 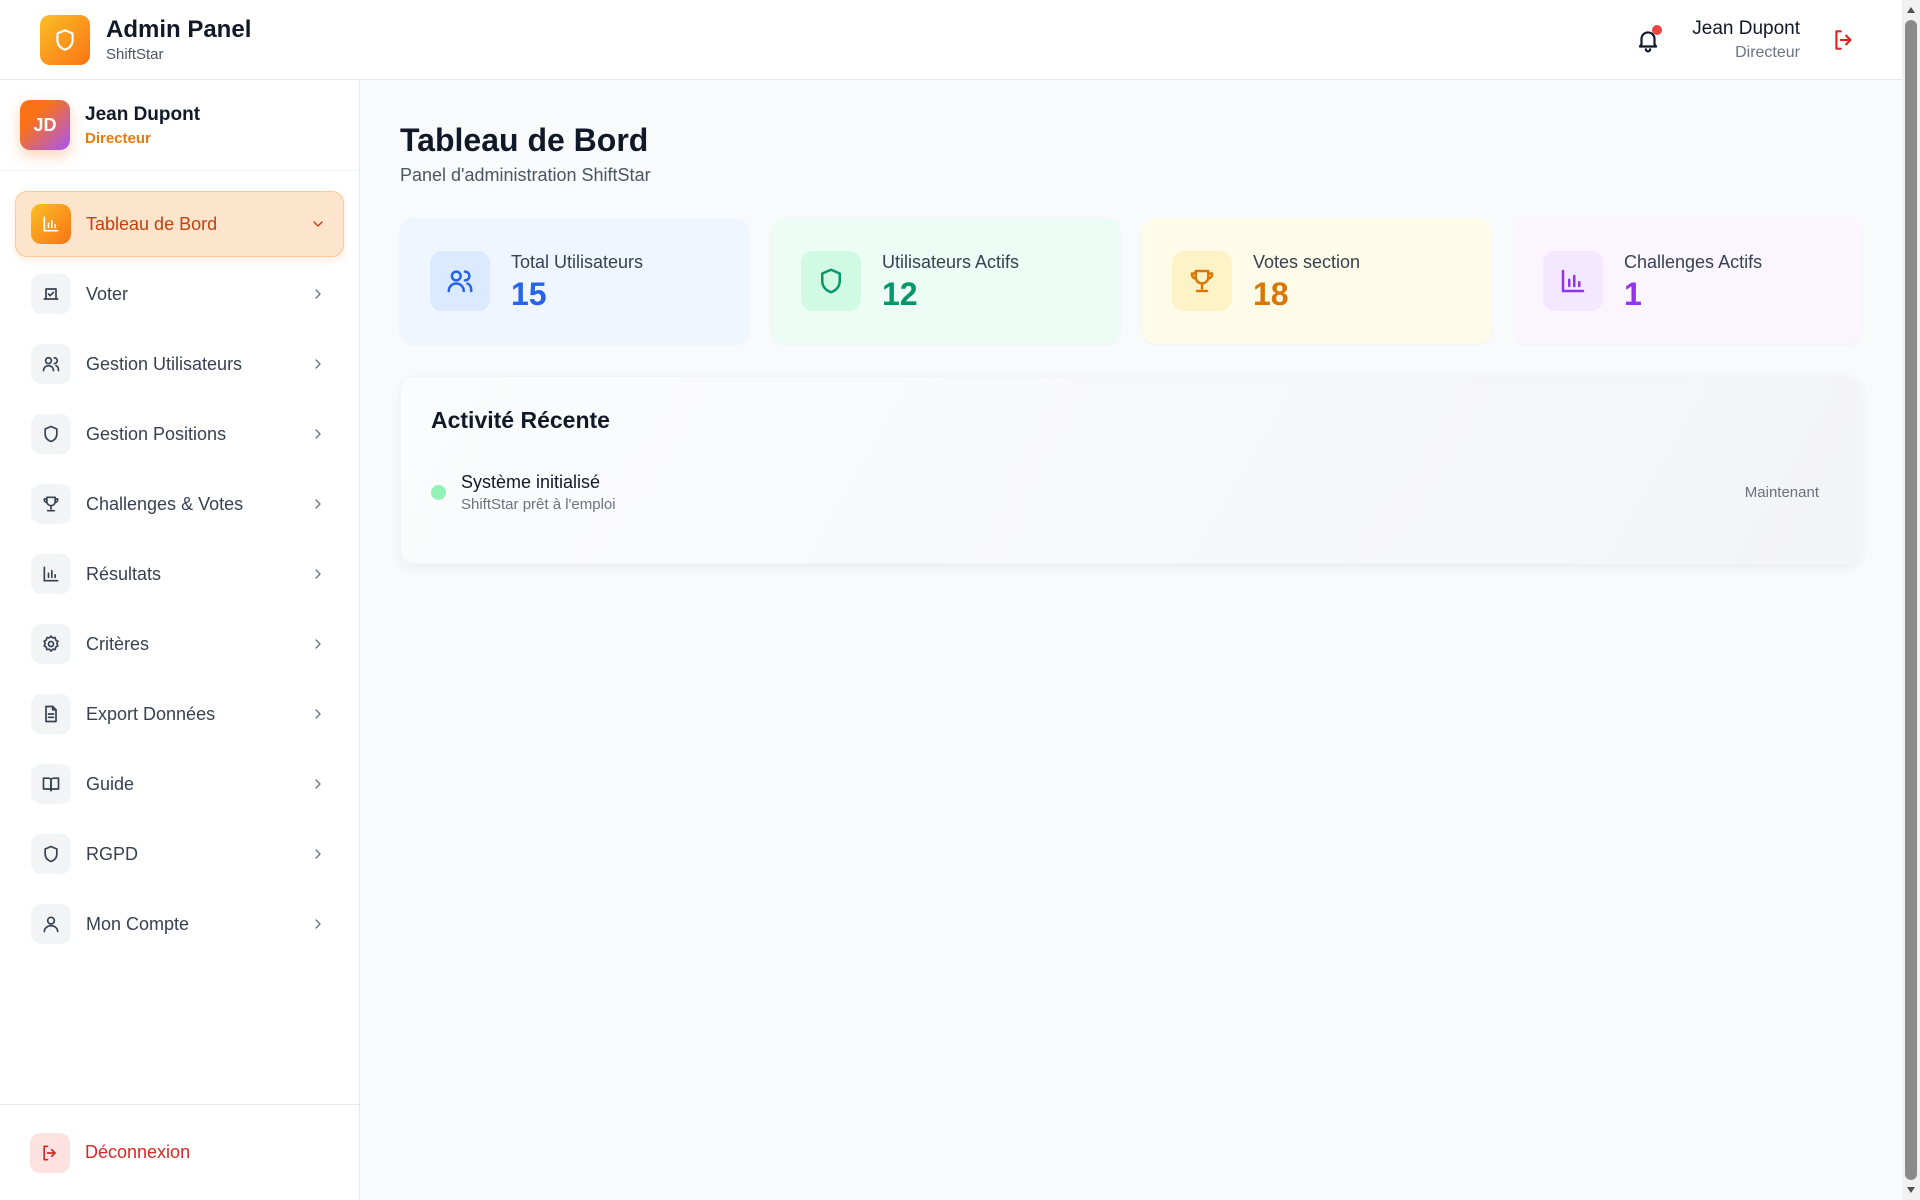 What do you see at coordinates (538, 504) in the screenshot?
I see `activity-item-subtitle: ShiftStar prêt à l'emploi` at bounding box center [538, 504].